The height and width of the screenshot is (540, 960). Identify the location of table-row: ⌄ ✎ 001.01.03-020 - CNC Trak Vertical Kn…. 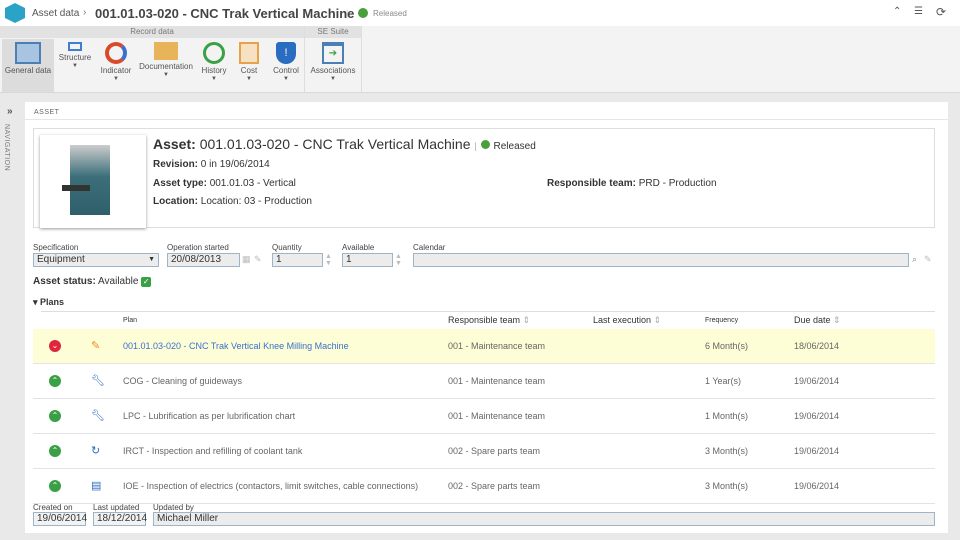
(484, 346).